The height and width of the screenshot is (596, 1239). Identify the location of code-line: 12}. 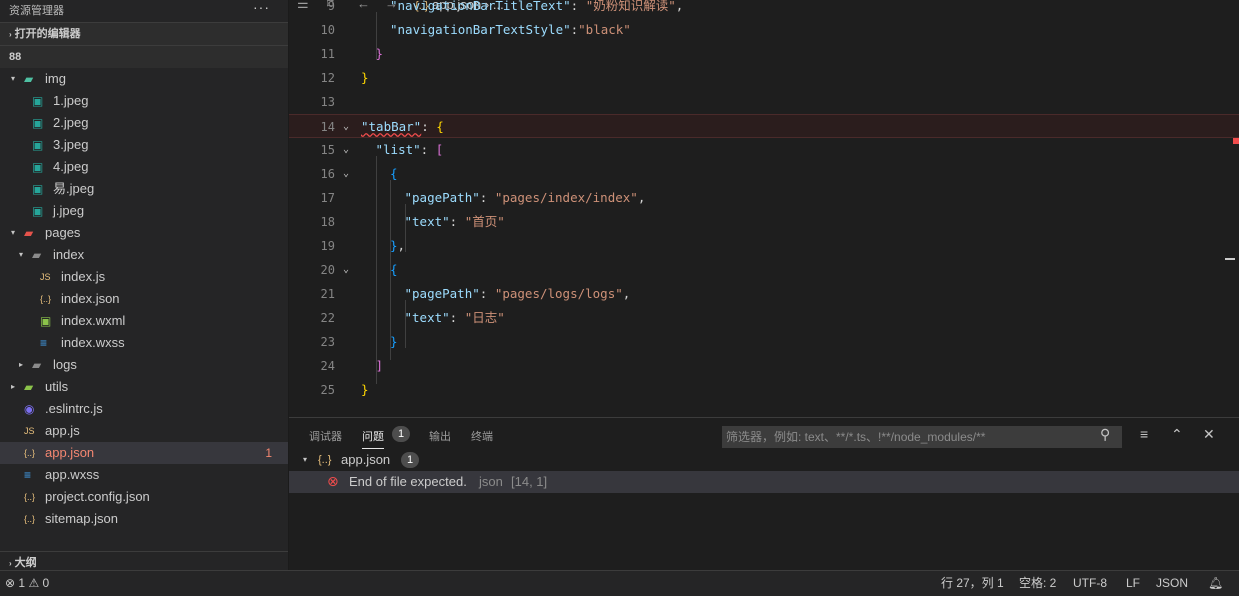
(764, 78).